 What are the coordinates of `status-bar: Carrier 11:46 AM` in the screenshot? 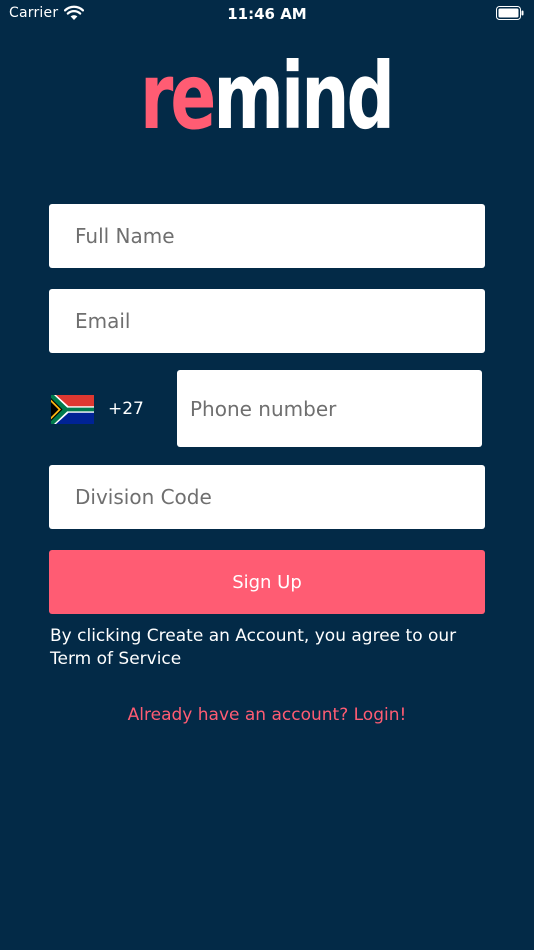 It's located at (267, 14).